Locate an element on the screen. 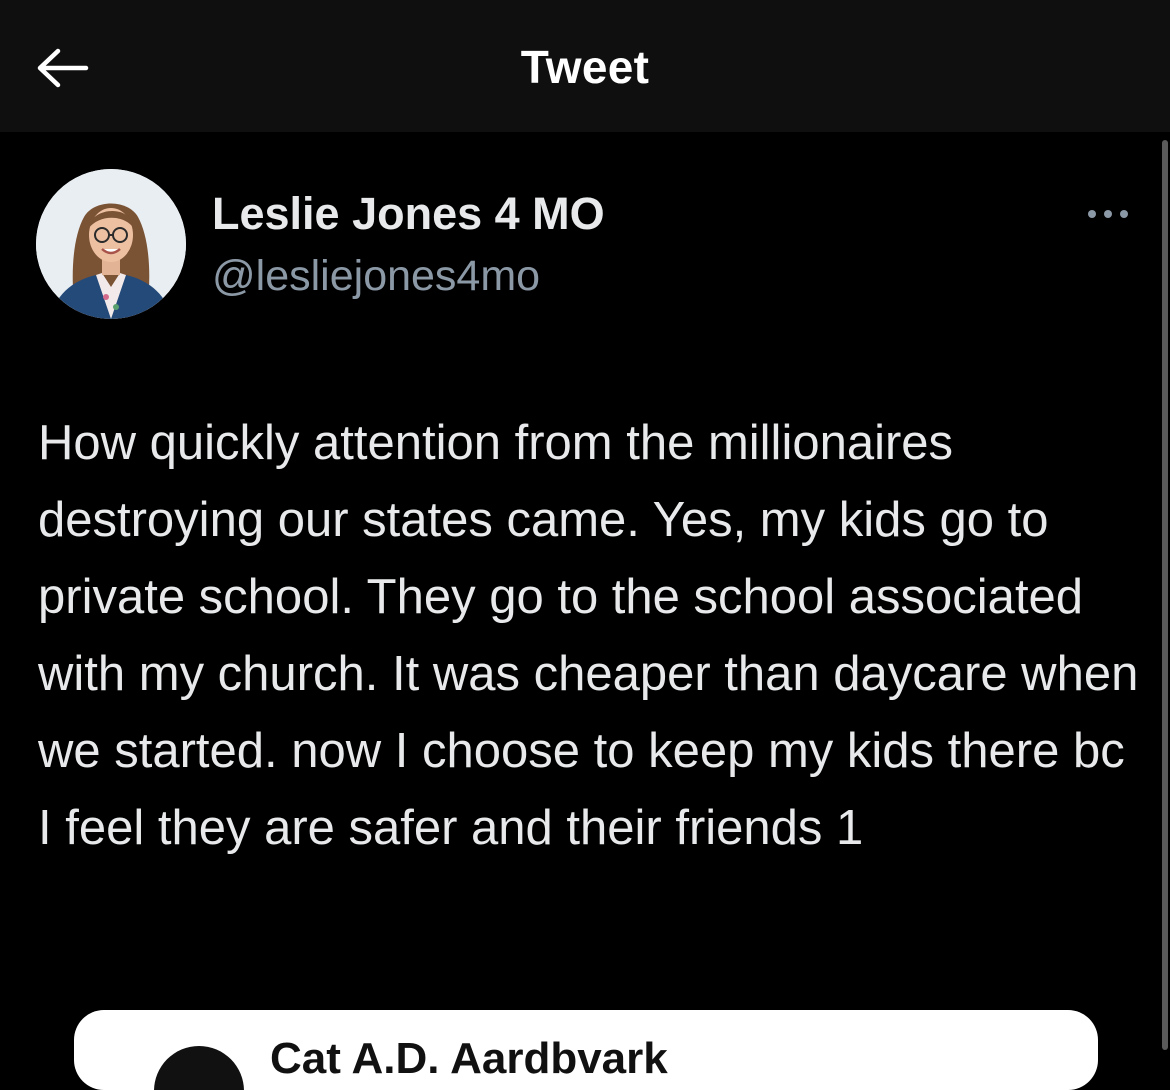  author-name: Leslie Jones 4 MO is located at coordinates (408, 214).